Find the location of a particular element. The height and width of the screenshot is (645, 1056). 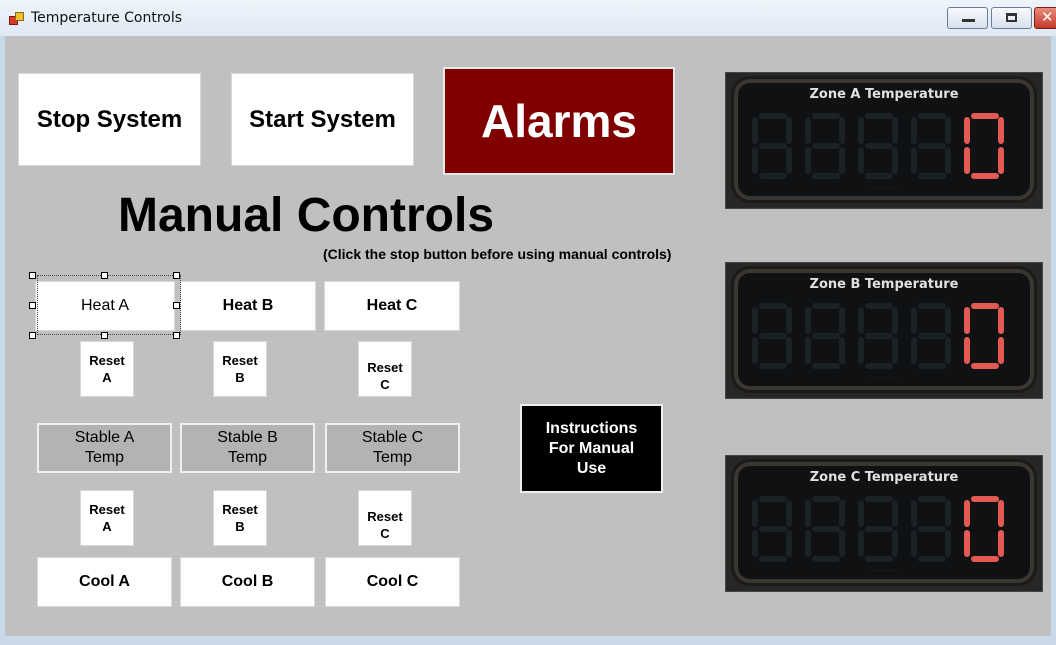

minimize-button is located at coordinates (967, 18).